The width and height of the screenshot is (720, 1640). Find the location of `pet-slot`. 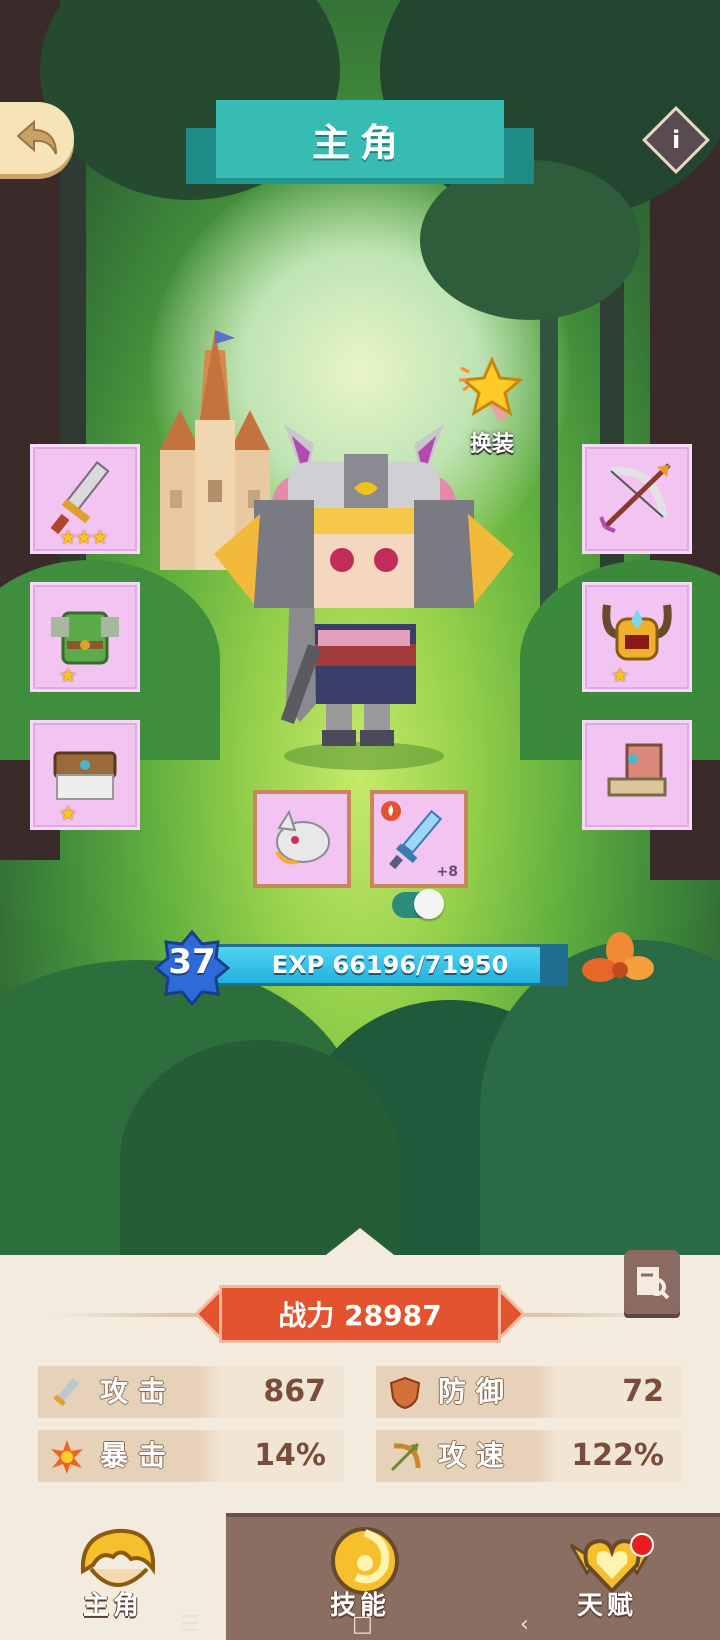

pet-slot is located at coordinates (302, 839).